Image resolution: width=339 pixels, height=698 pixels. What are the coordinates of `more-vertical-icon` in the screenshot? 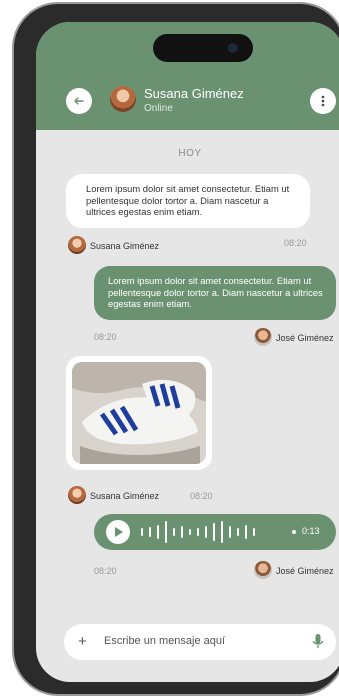 It's located at (323, 101).